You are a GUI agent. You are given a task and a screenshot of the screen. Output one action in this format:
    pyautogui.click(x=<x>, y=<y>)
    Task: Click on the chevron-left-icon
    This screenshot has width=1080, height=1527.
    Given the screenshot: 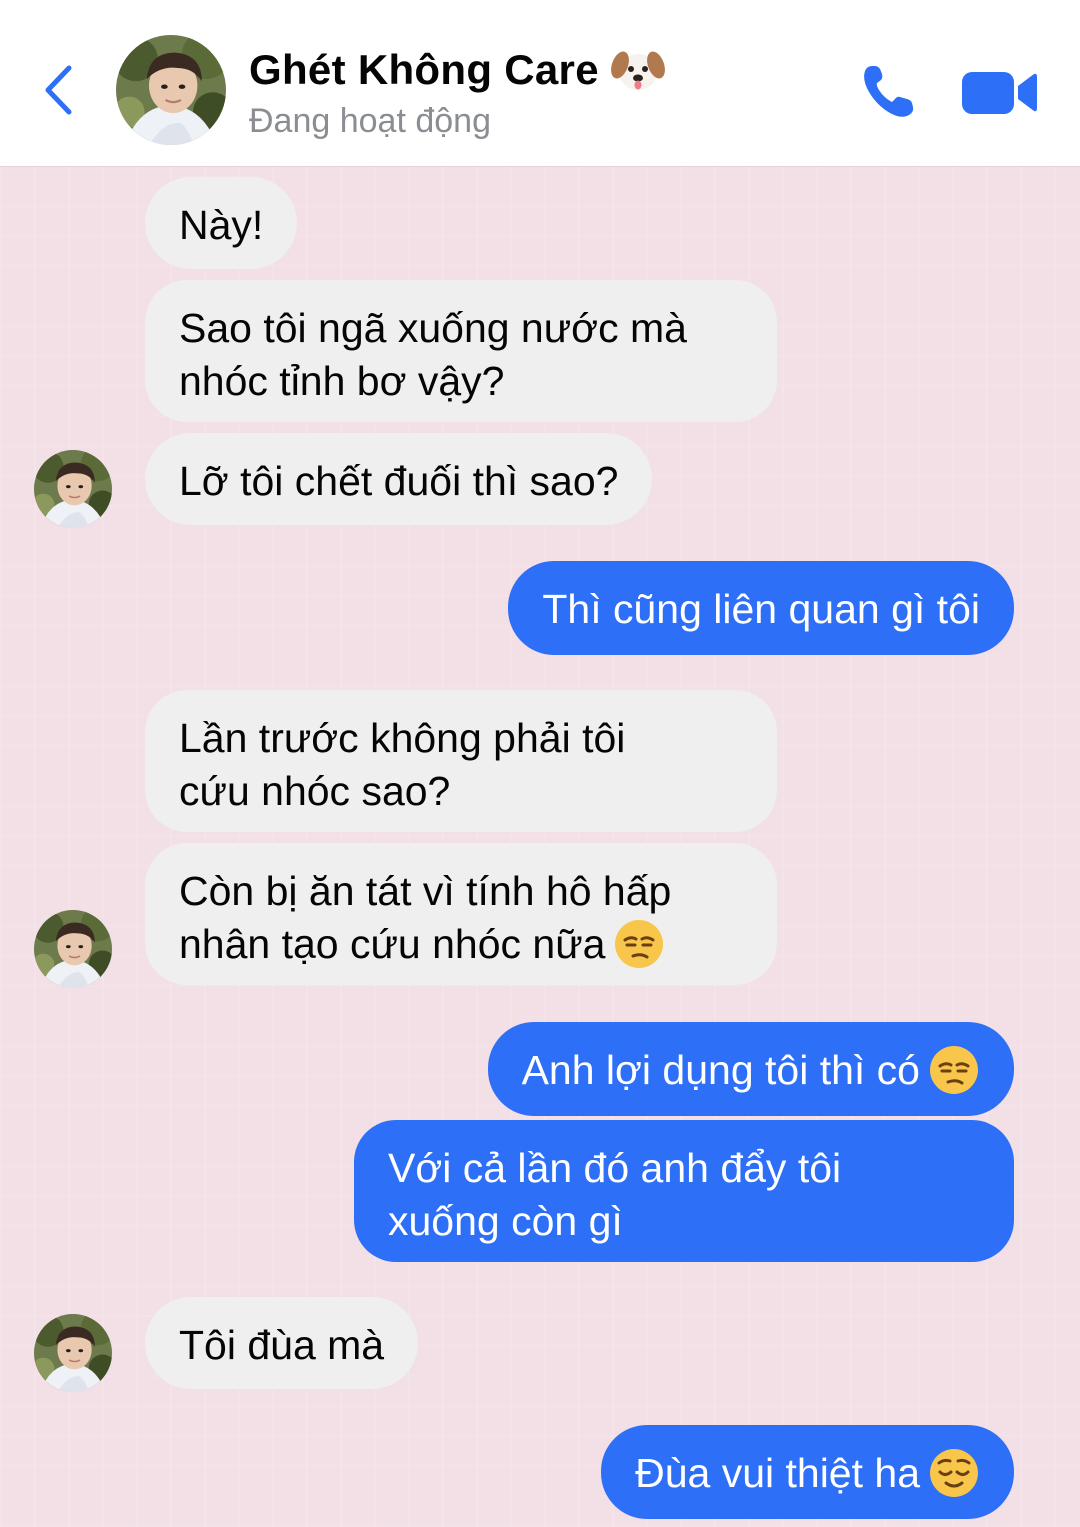 What is the action you would take?
    pyautogui.click(x=58, y=90)
    